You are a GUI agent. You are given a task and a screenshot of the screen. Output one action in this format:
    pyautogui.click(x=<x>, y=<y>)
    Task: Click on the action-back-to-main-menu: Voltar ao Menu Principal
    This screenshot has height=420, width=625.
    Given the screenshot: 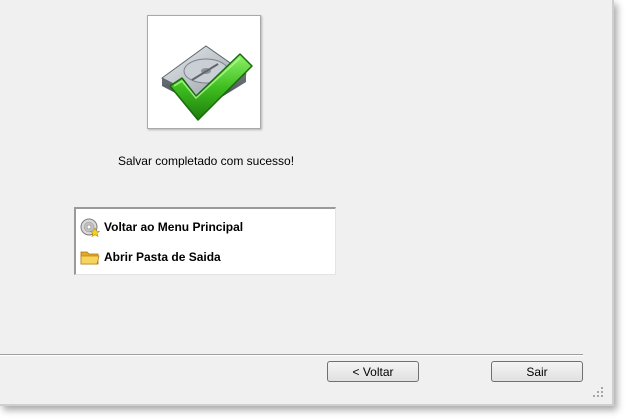 What is the action you would take?
    pyautogui.click(x=205, y=227)
    